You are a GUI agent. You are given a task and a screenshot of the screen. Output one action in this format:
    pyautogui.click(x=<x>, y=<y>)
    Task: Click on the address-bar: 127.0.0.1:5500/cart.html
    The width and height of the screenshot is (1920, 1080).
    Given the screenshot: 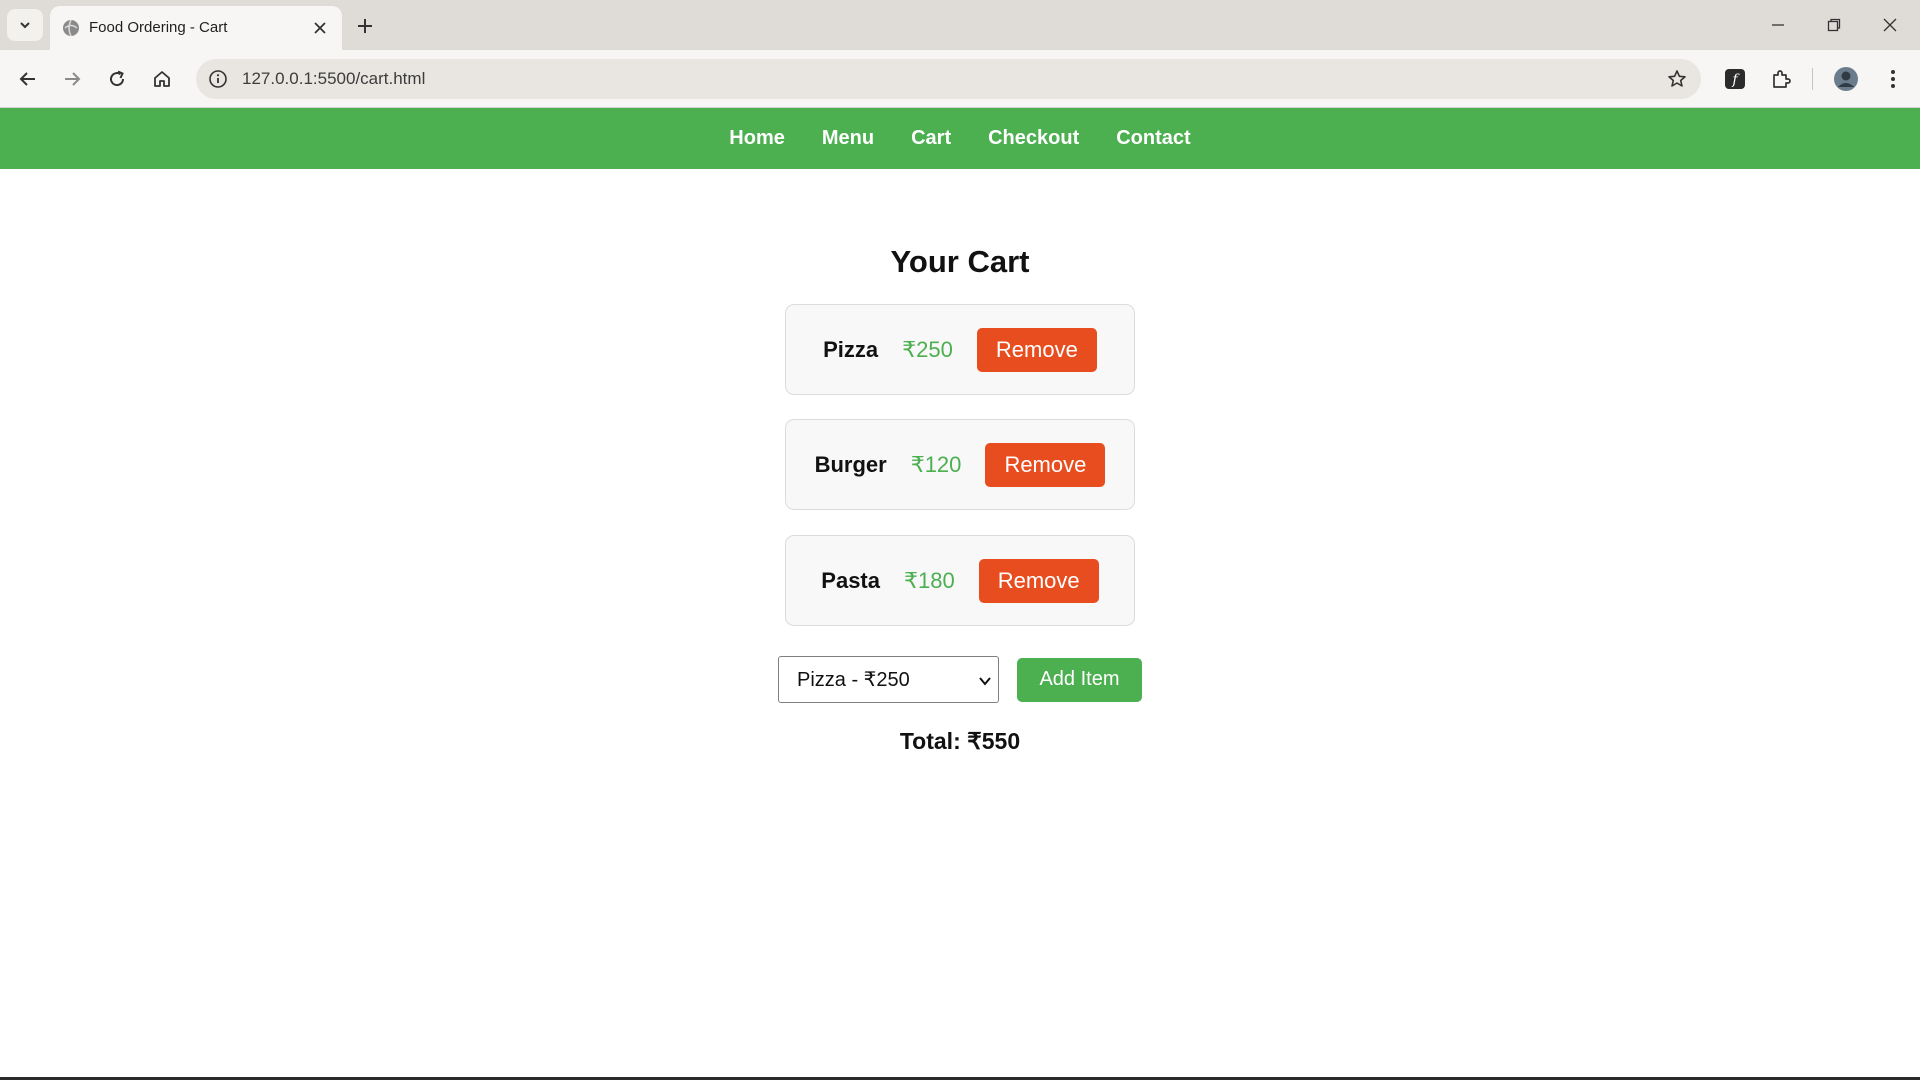 What is the action you would take?
    pyautogui.click(x=948, y=79)
    